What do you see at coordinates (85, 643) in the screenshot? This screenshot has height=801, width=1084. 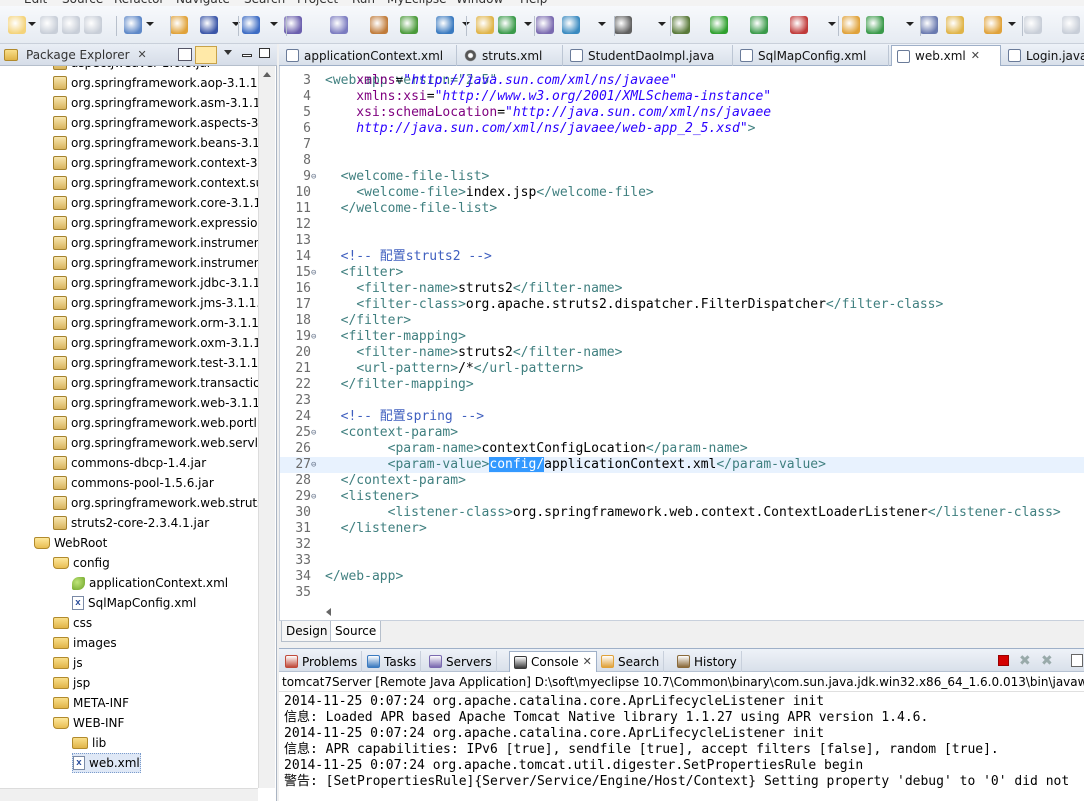 I see `tree-item: images` at bounding box center [85, 643].